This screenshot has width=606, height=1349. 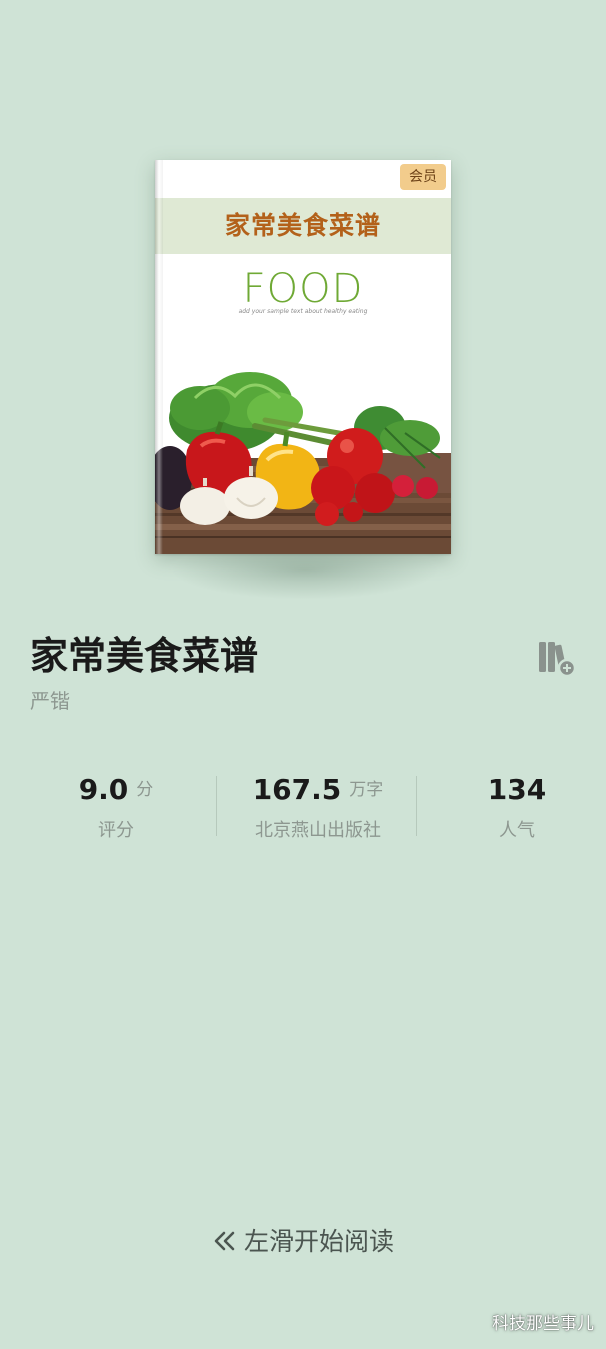 What do you see at coordinates (543, 1324) in the screenshot?
I see `watermark: 科技那些事儿` at bounding box center [543, 1324].